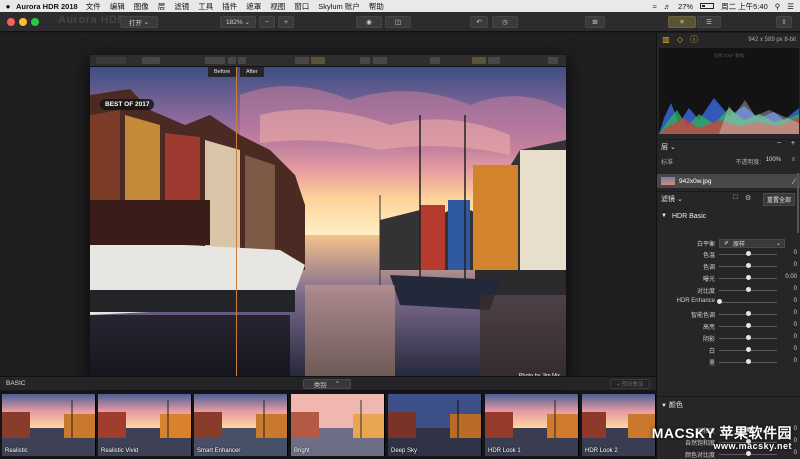 The image size is (800, 459). I want to click on close-window-button, so click(11, 22).